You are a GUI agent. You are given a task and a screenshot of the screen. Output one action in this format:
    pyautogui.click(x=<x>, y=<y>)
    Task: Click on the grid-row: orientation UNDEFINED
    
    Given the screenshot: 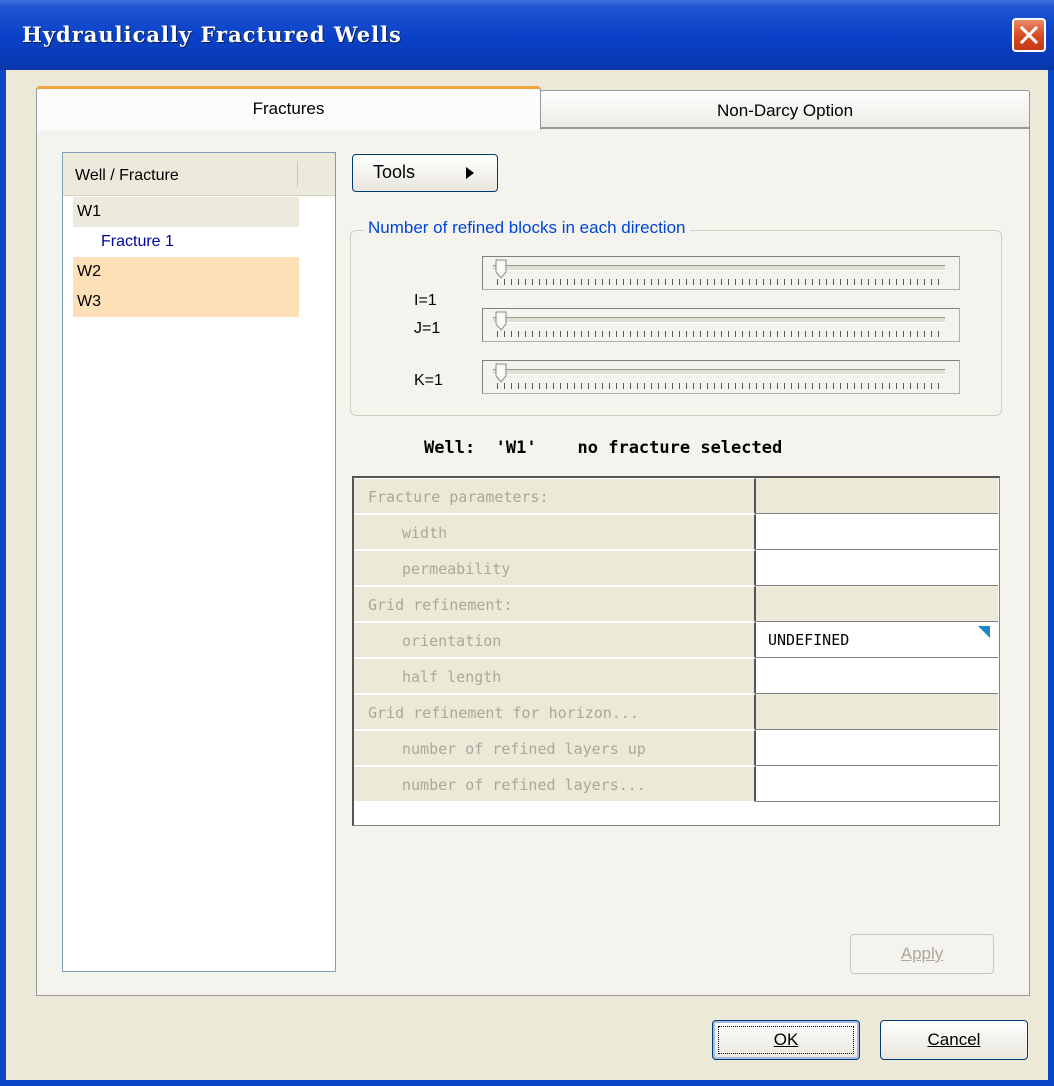 What is the action you would take?
    pyautogui.click(x=676, y=640)
    